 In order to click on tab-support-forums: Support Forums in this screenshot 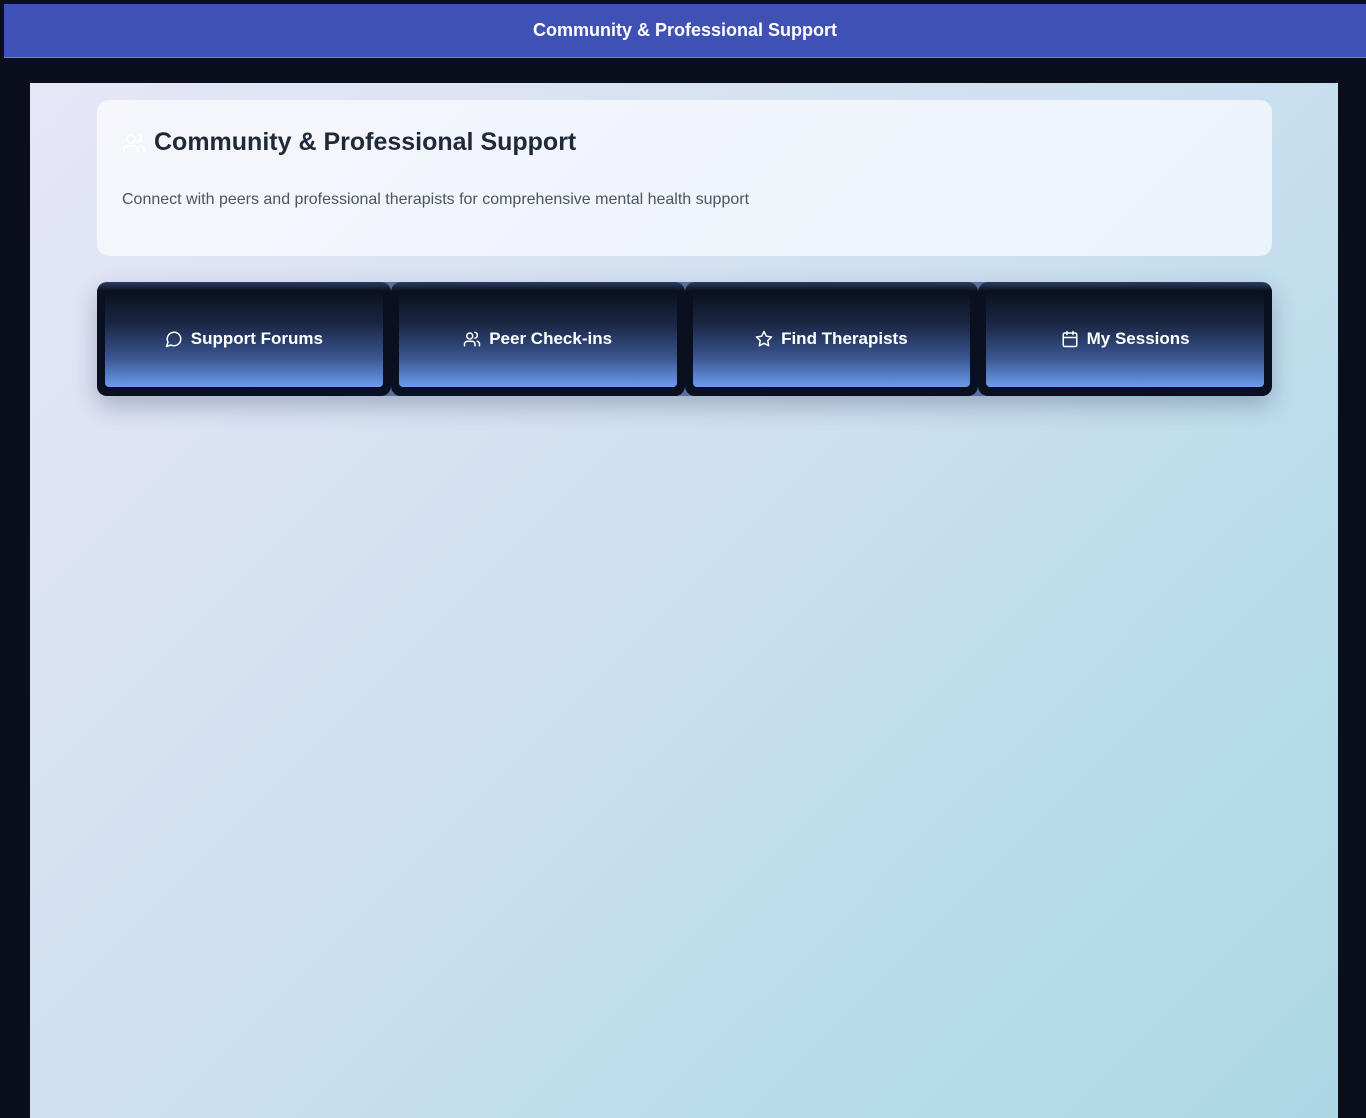, I will do `click(244, 339)`.